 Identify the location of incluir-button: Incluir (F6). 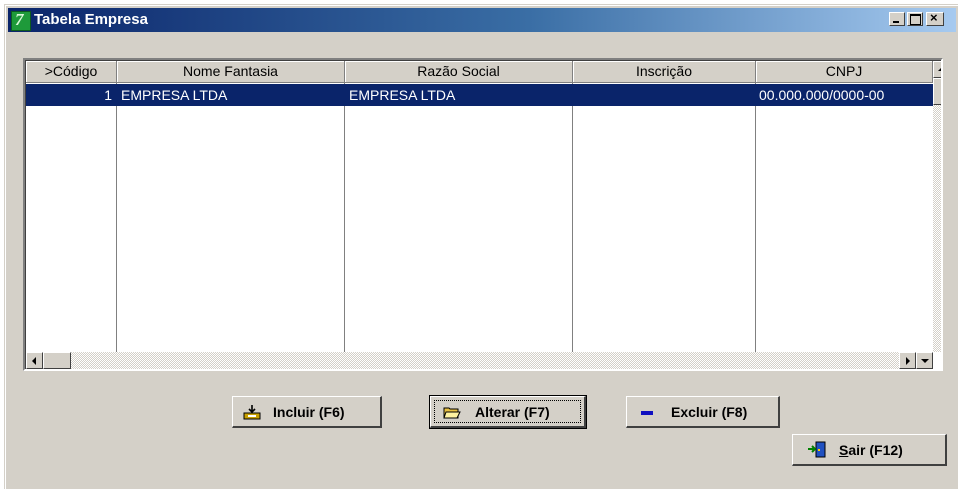
(307, 412).